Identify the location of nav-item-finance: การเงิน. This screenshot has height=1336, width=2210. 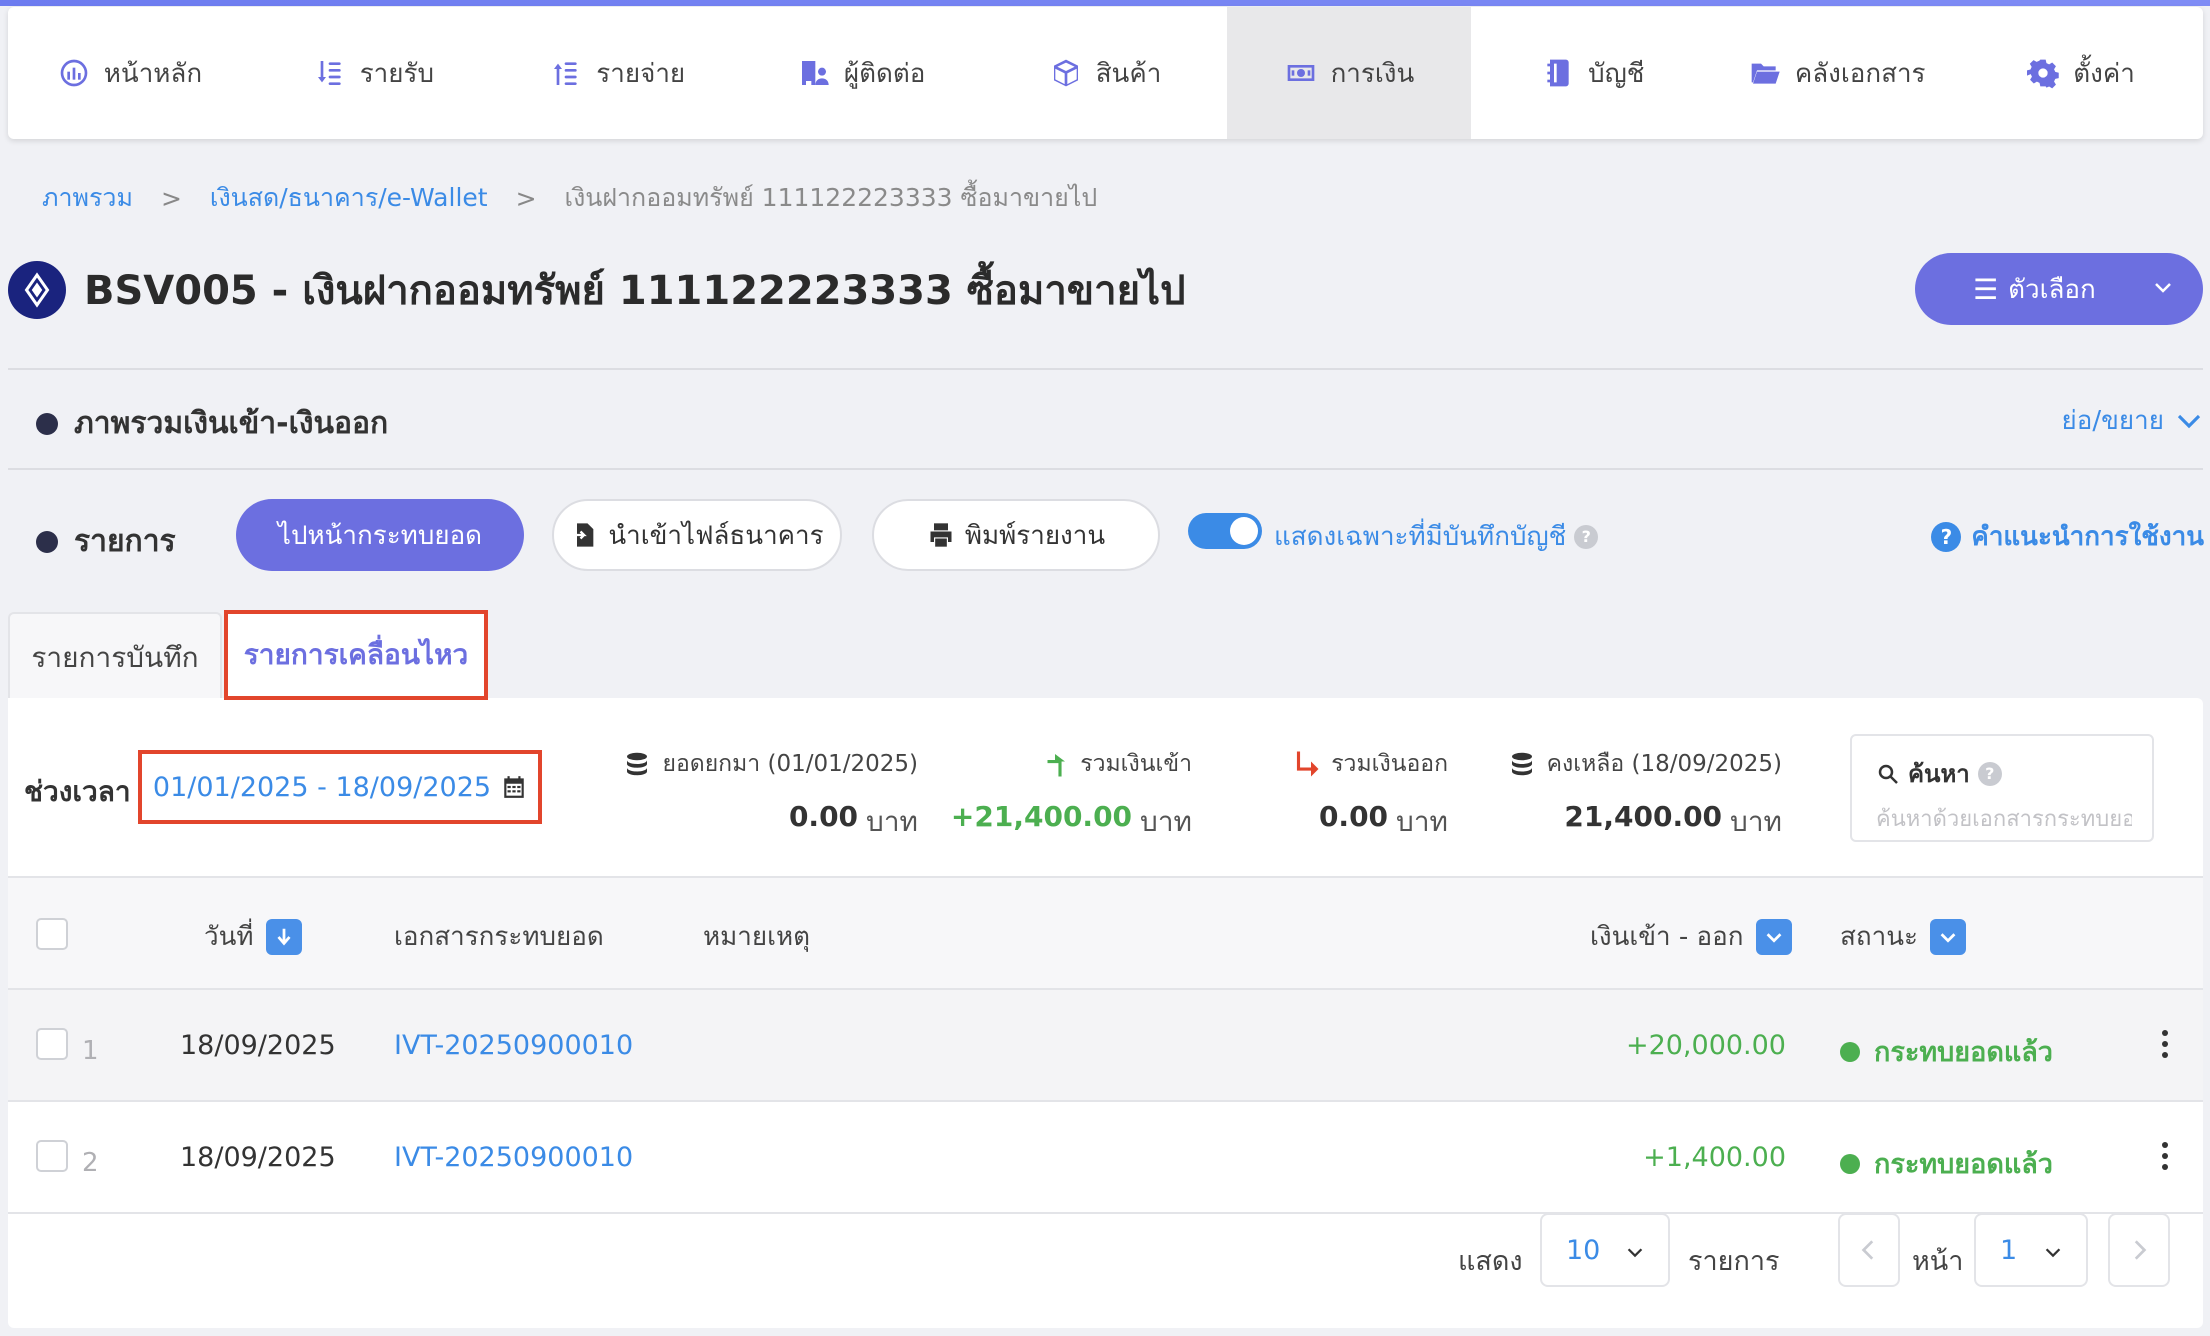
(1349, 73).